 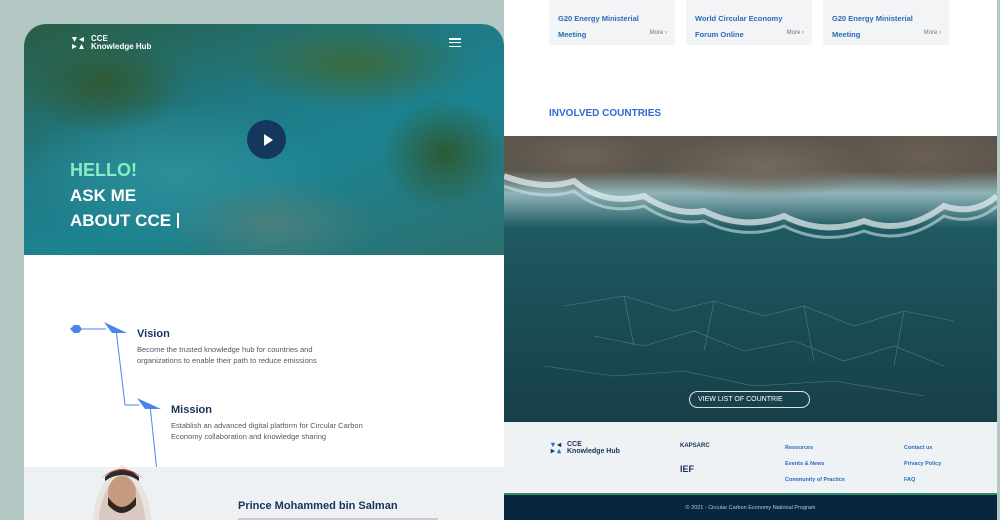 I want to click on footer-logo-line-1: CCE, so click(x=574, y=444).